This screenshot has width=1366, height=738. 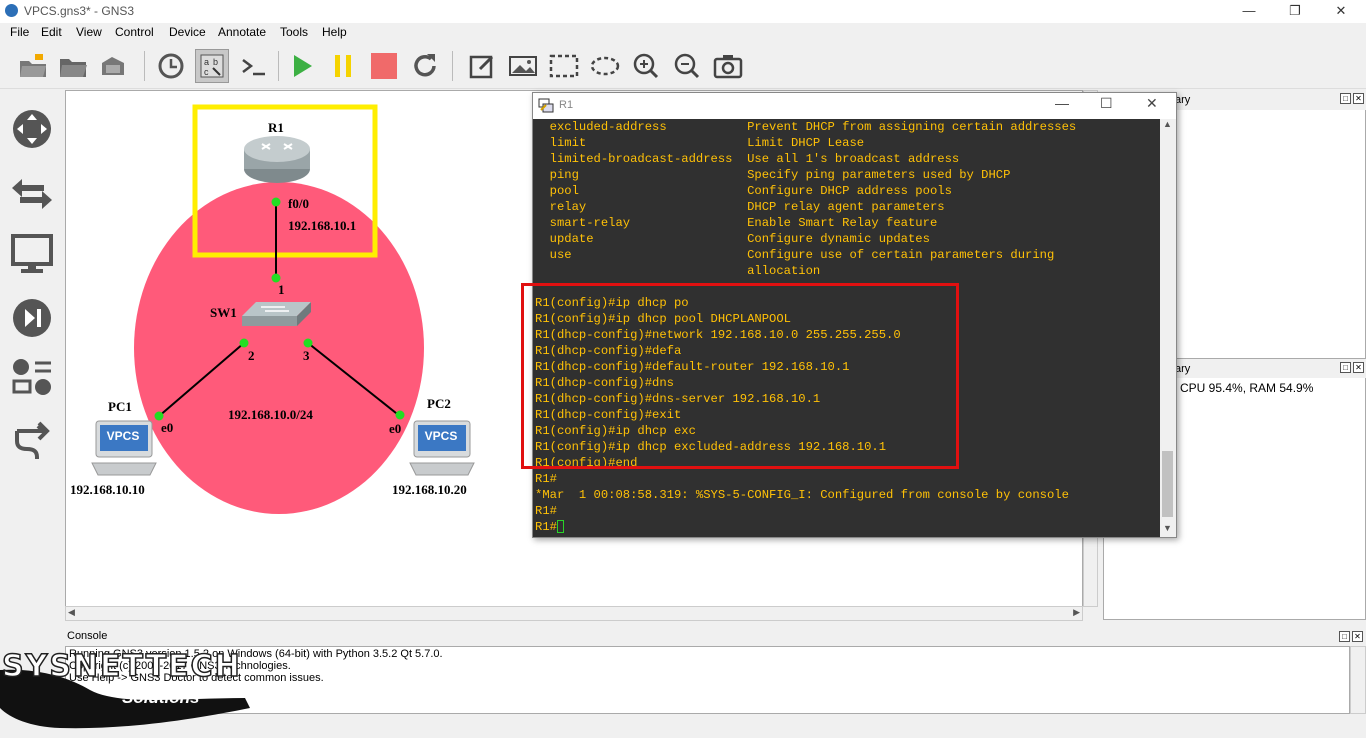 What do you see at coordinates (161, 697) in the screenshot?
I see `watermark-tagline: Solutions` at bounding box center [161, 697].